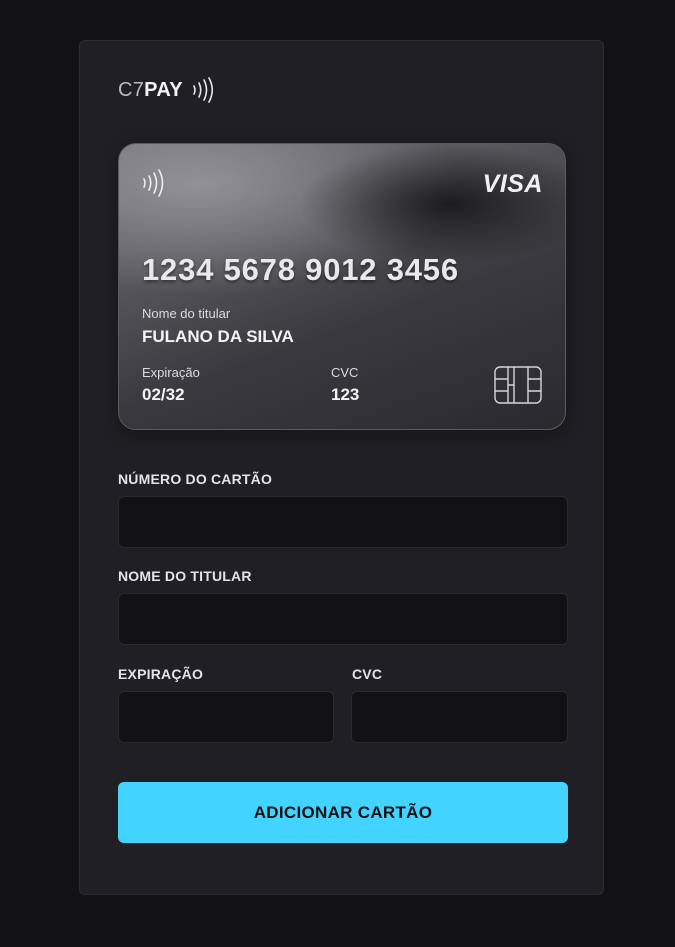  What do you see at coordinates (512, 184) in the screenshot?
I see `card-network-logo: VISA` at bounding box center [512, 184].